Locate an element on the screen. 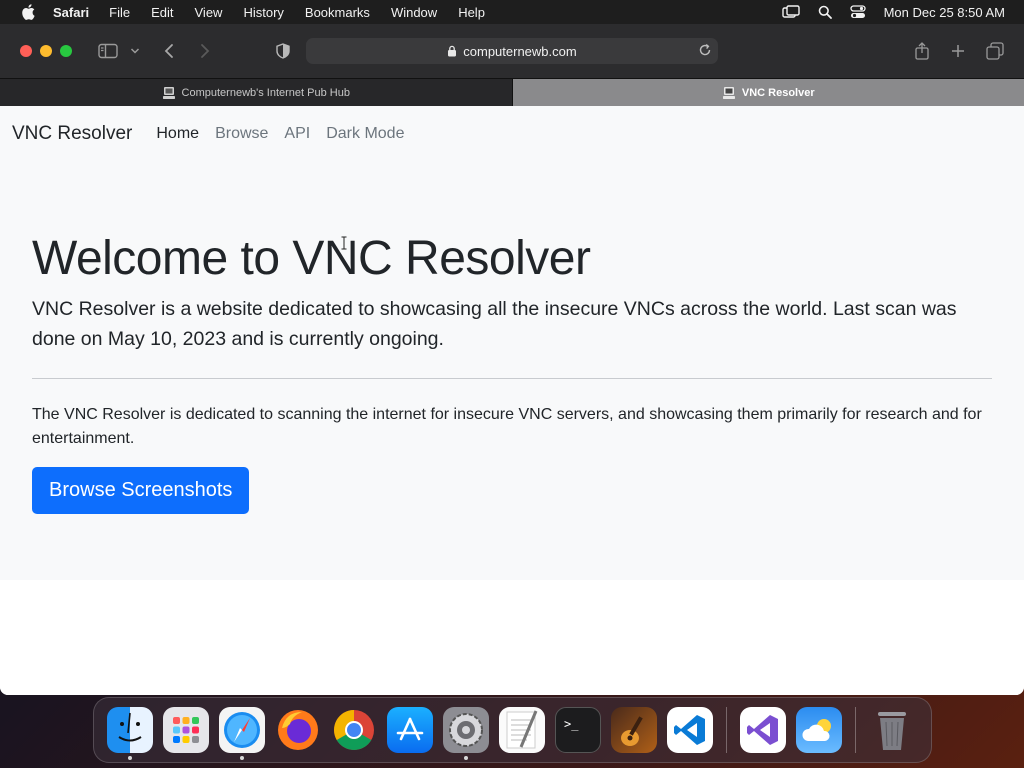  menu-window: Window is located at coordinates (414, 12).